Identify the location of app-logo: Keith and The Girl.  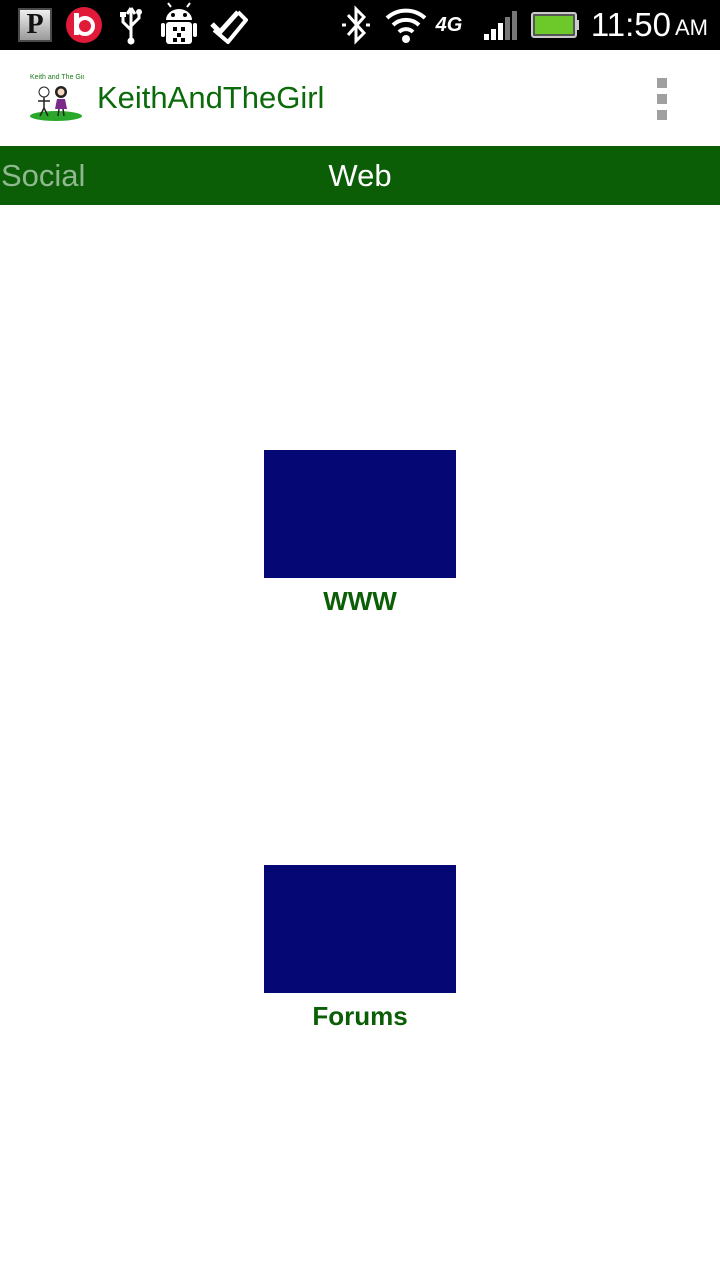
(55, 98).